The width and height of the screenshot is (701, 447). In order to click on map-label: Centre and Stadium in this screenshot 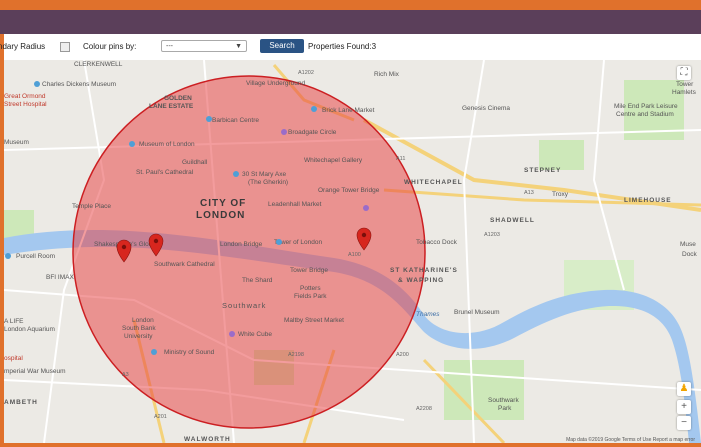, I will do `click(645, 114)`.